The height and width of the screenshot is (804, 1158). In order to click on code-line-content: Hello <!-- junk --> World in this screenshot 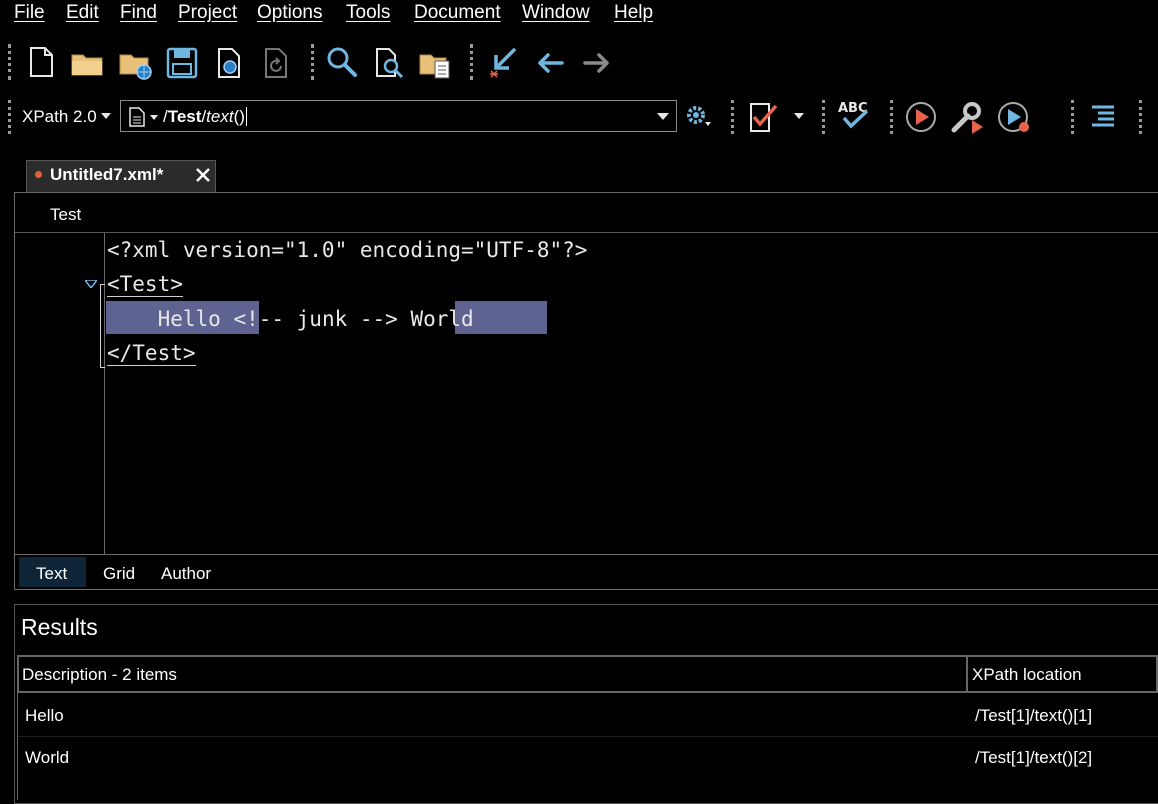, I will do `click(290, 319)`.